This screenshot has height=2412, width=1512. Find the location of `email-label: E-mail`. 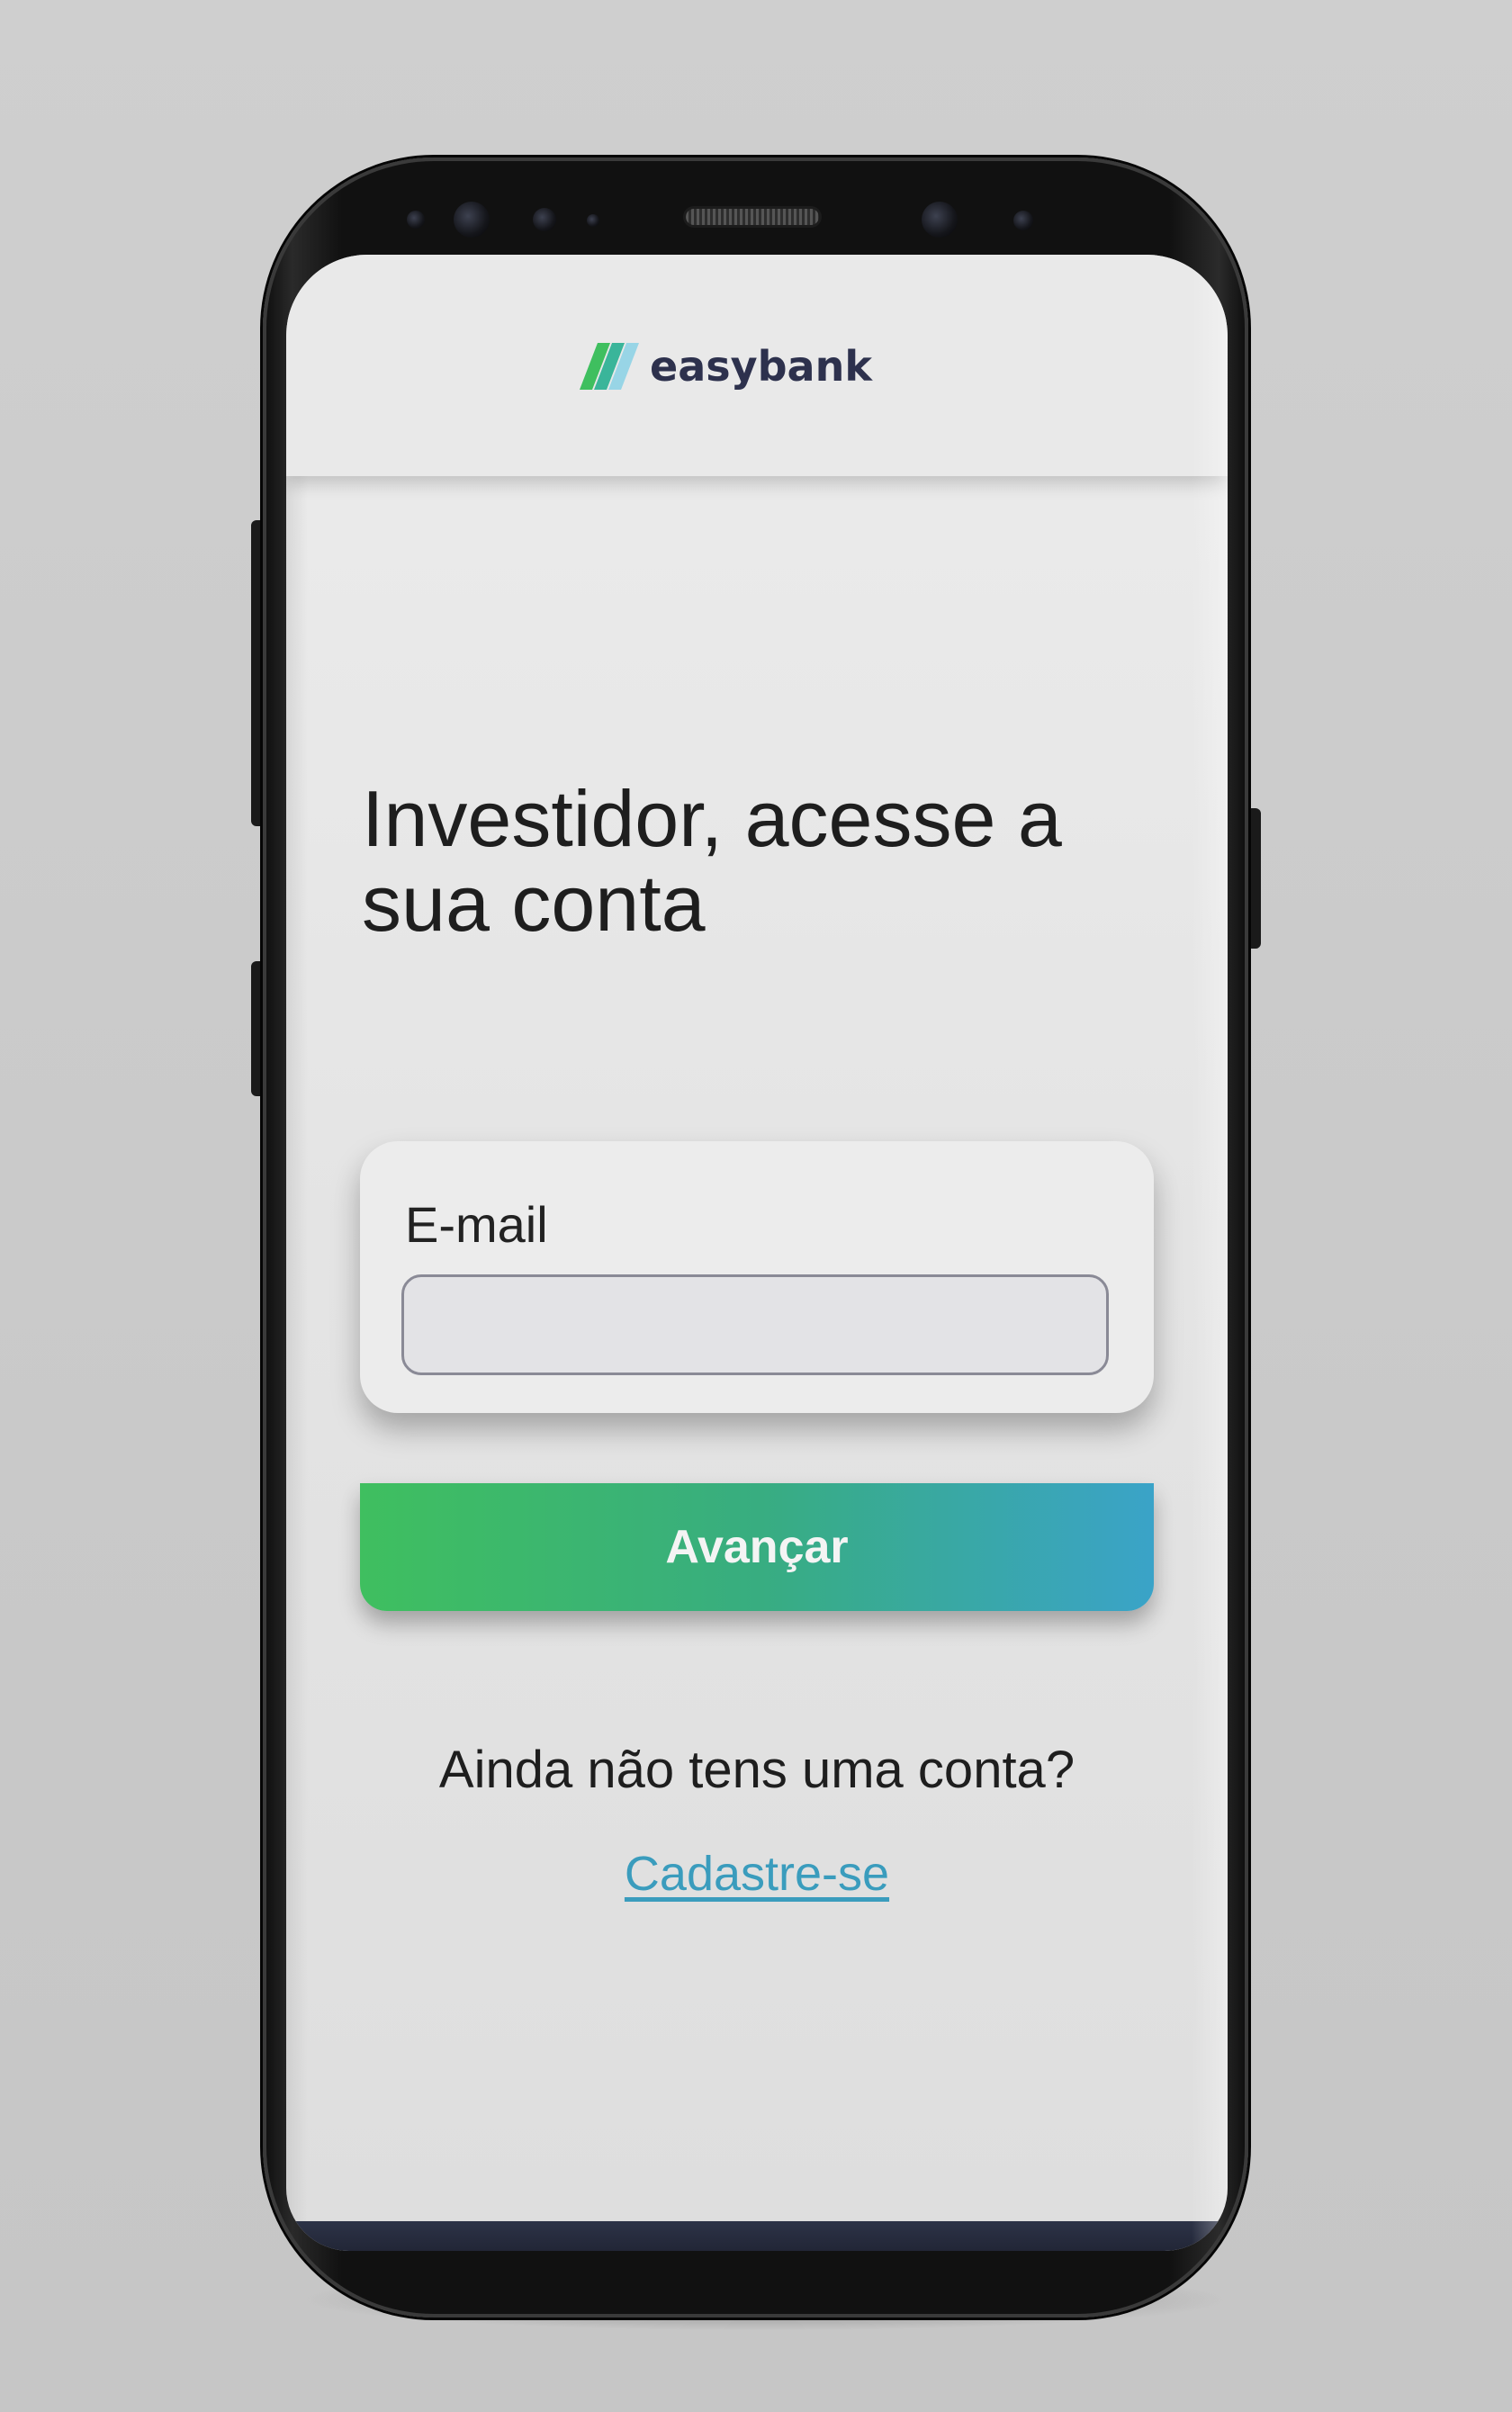

email-label: E-mail is located at coordinates (476, 1225).